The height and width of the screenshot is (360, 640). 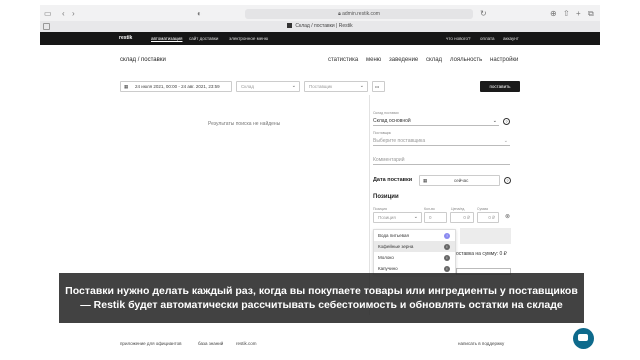 What do you see at coordinates (500, 86) in the screenshot?
I see `supply-button: поставить` at bounding box center [500, 86].